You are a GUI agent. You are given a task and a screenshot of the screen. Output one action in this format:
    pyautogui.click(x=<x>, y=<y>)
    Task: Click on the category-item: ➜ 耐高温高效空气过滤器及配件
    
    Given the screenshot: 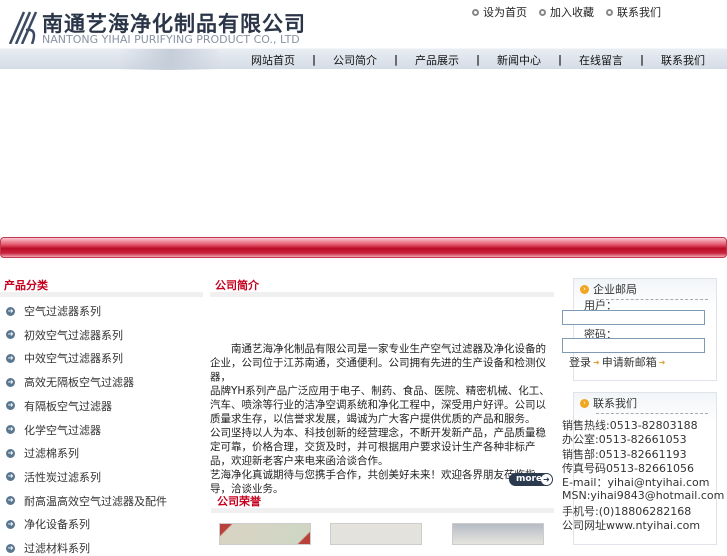 What is the action you would take?
    pyautogui.click(x=86, y=501)
    